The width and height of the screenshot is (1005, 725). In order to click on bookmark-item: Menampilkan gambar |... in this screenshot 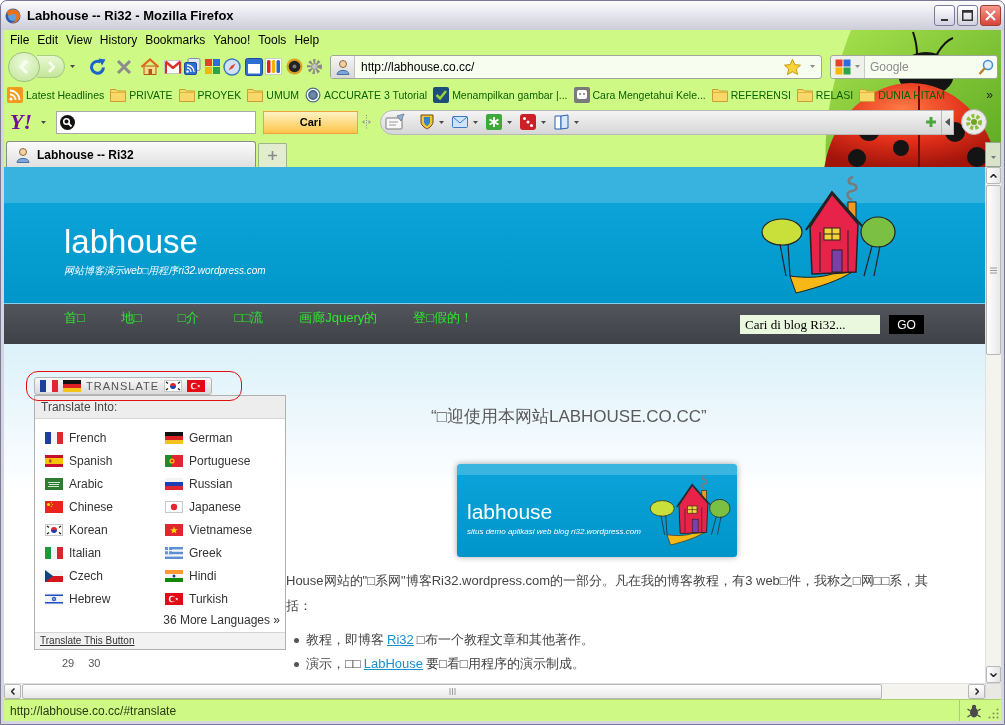, I will do `click(500, 95)`.